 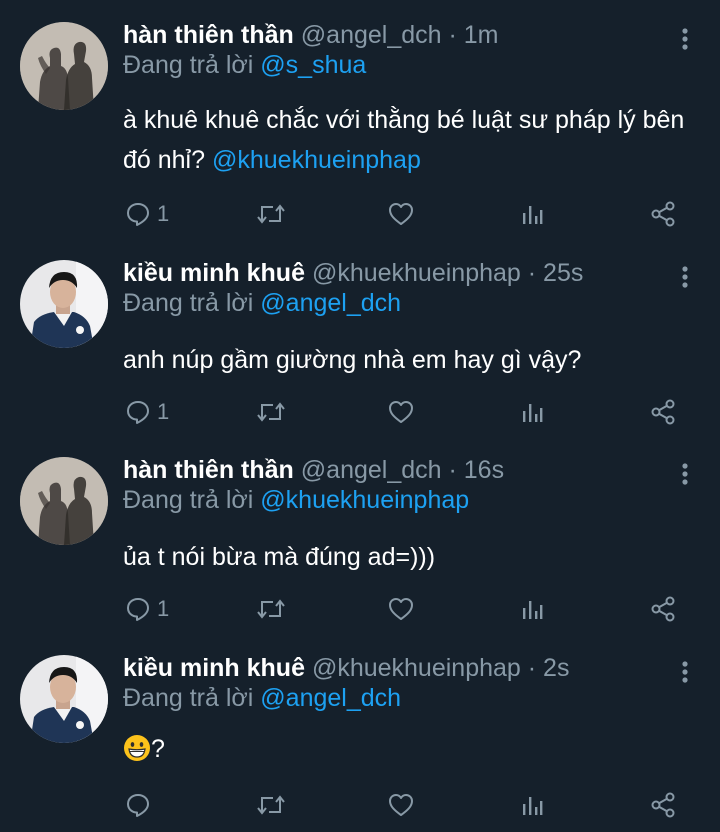 What do you see at coordinates (316, 160) in the screenshot?
I see `text-mention: @khuekhueinphap` at bounding box center [316, 160].